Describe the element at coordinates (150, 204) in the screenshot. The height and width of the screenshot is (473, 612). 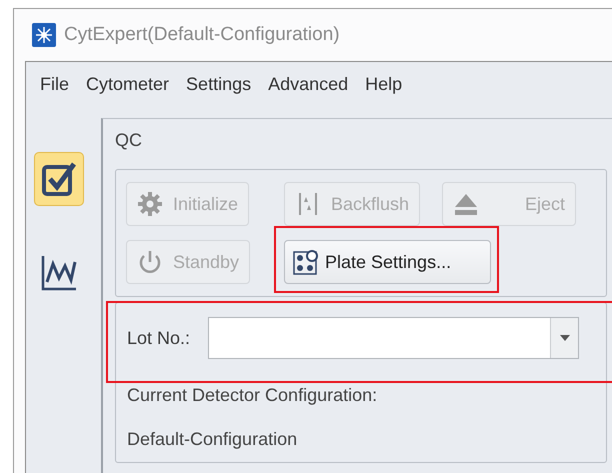
I see `gear-icon` at that location.